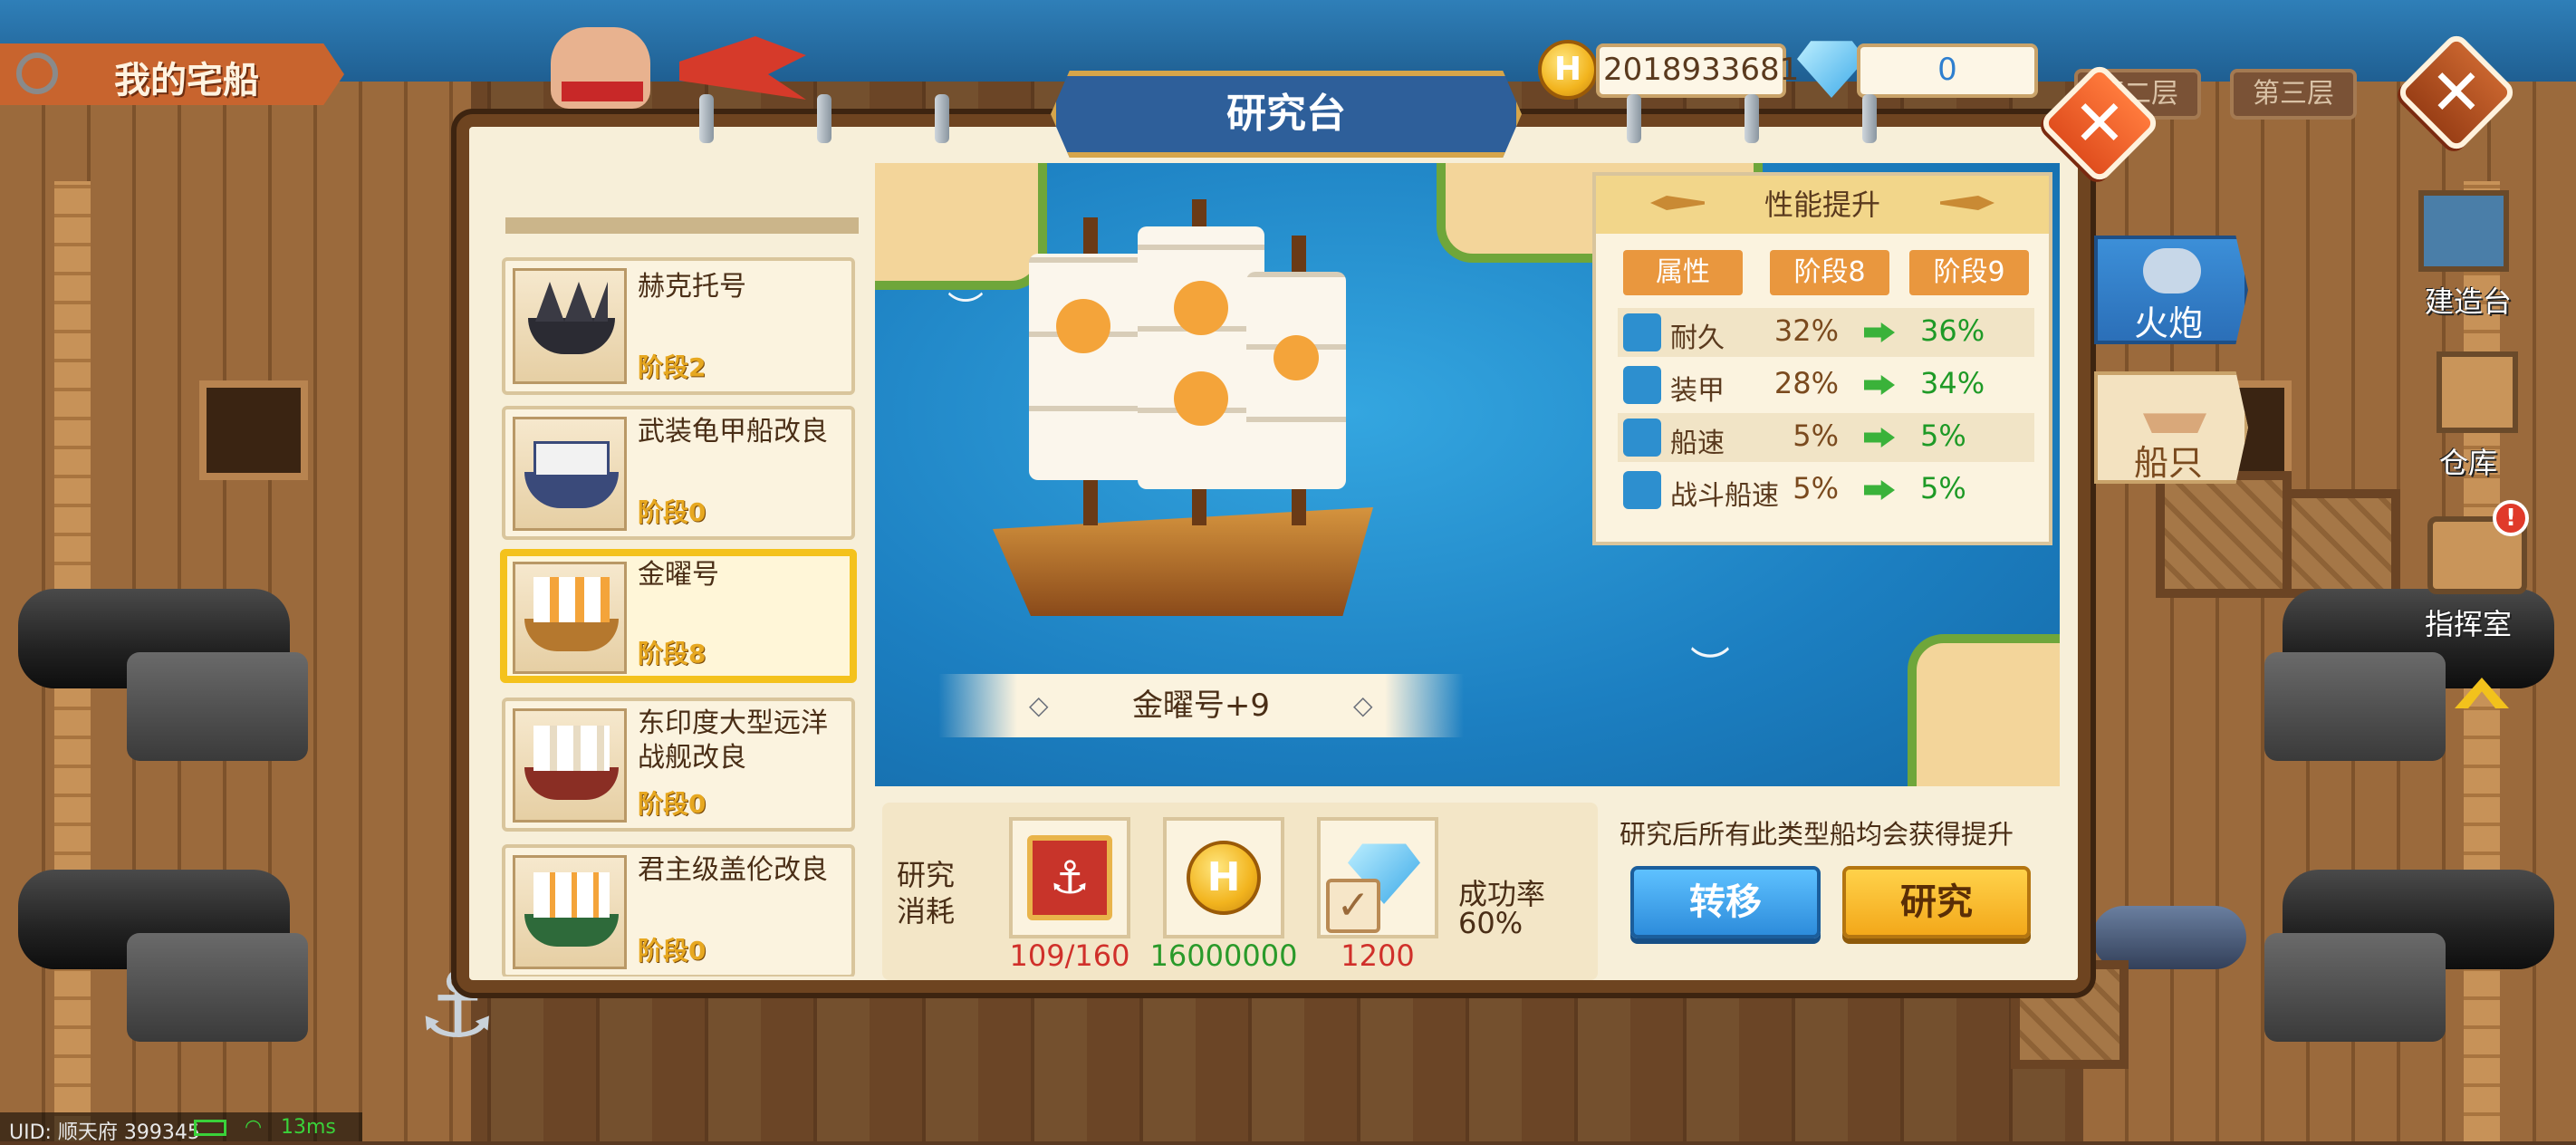 The width and height of the screenshot is (2576, 1145). I want to click on stat-current: 28%, so click(1806, 383).